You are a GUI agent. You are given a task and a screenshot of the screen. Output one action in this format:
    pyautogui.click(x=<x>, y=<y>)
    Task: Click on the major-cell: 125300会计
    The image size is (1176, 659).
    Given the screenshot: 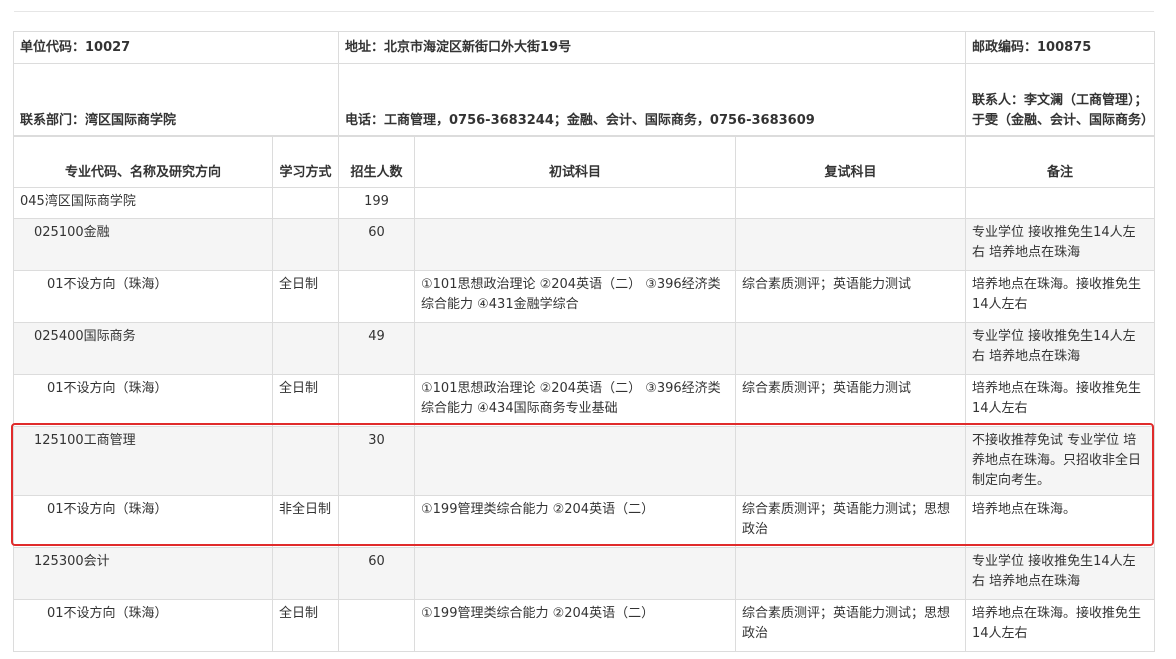 What is the action you would take?
    pyautogui.click(x=143, y=573)
    